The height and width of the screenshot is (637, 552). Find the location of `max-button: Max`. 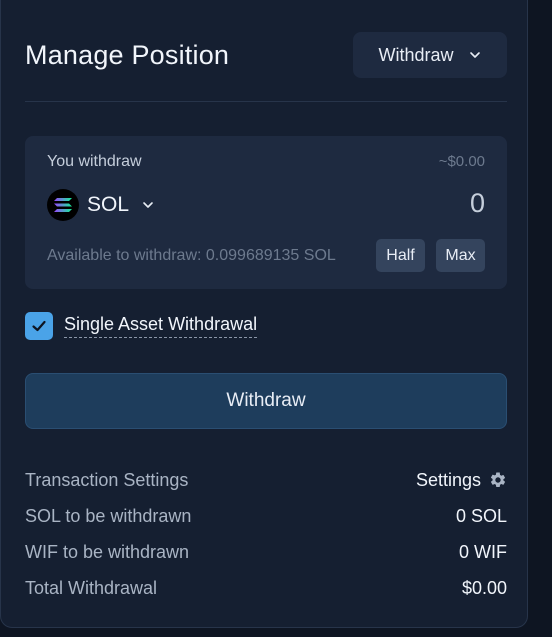

max-button: Max is located at coordinates (460, 255).